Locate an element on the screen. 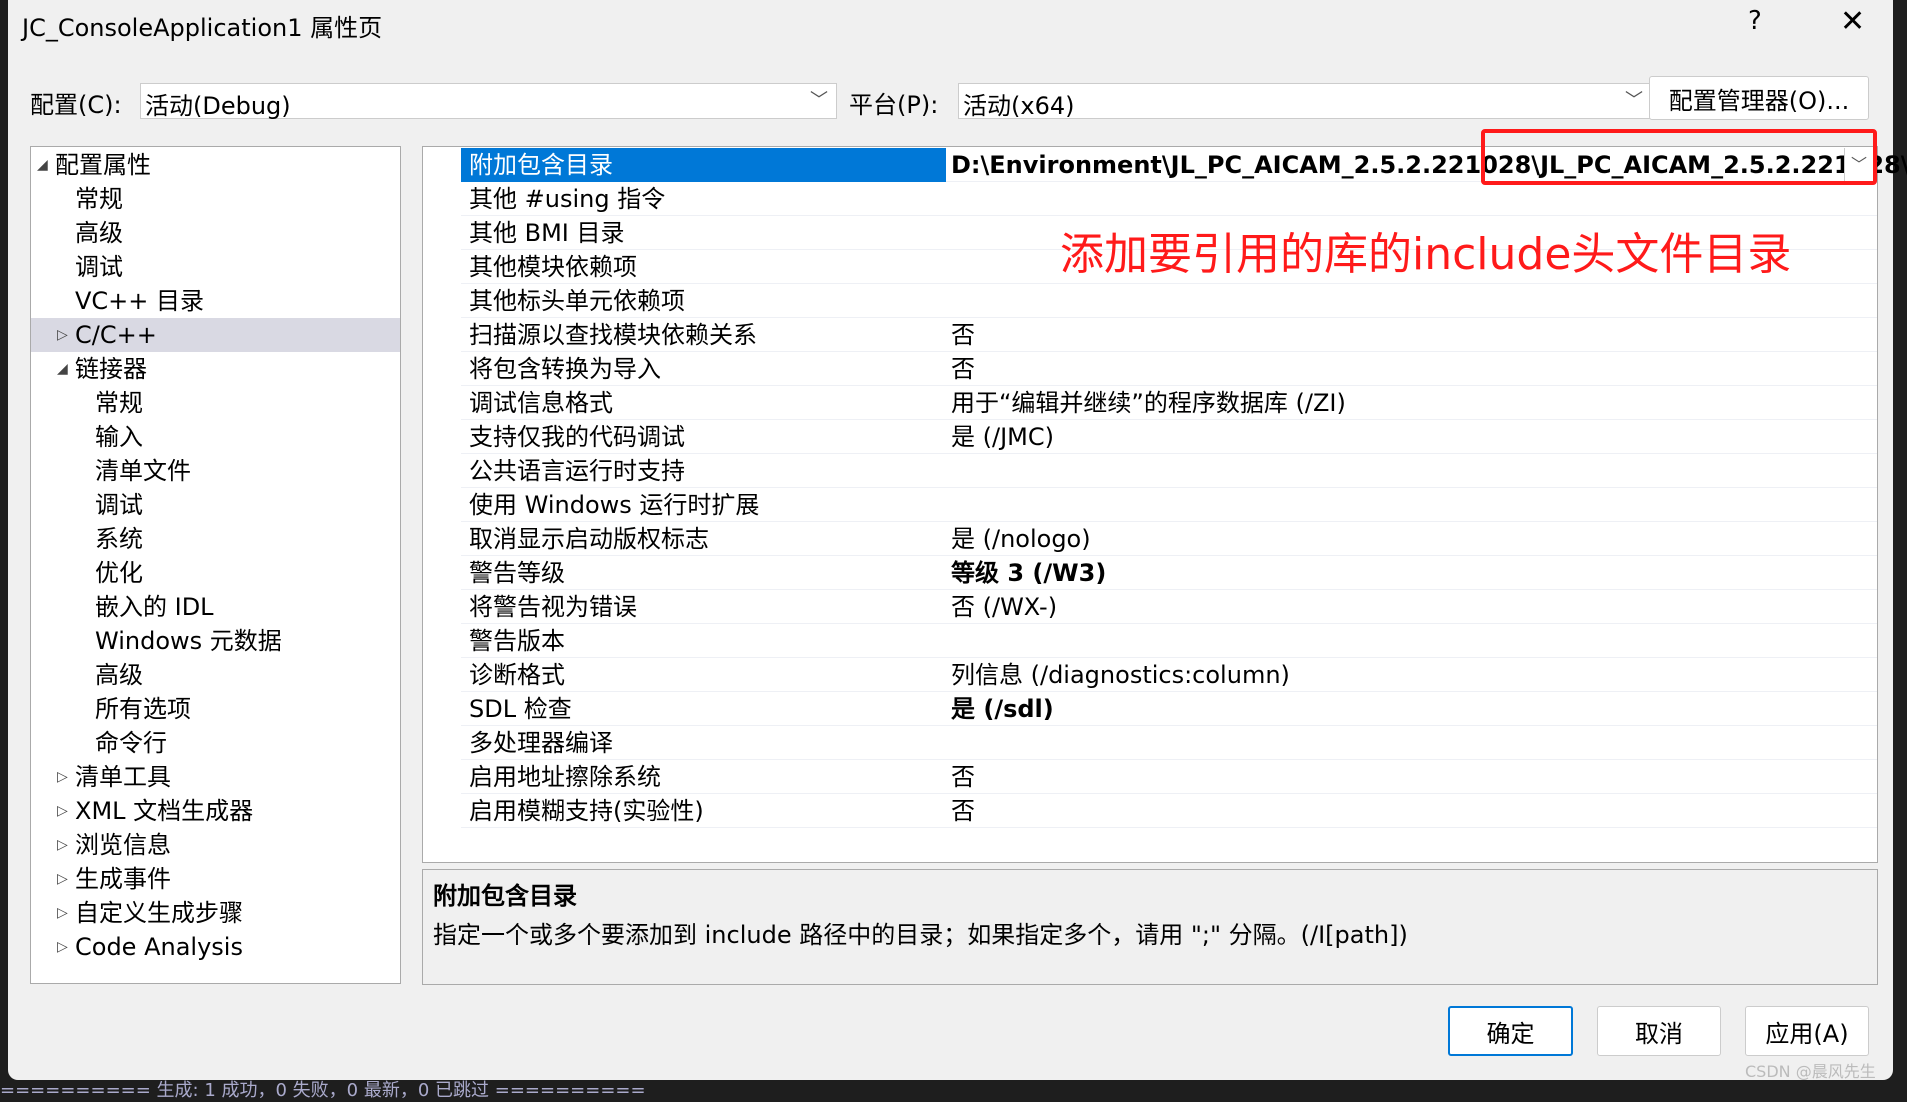 This screenshot has height=1102, width=1907. tree-item: Windows 元数据 is located at coordinates (215, 641).